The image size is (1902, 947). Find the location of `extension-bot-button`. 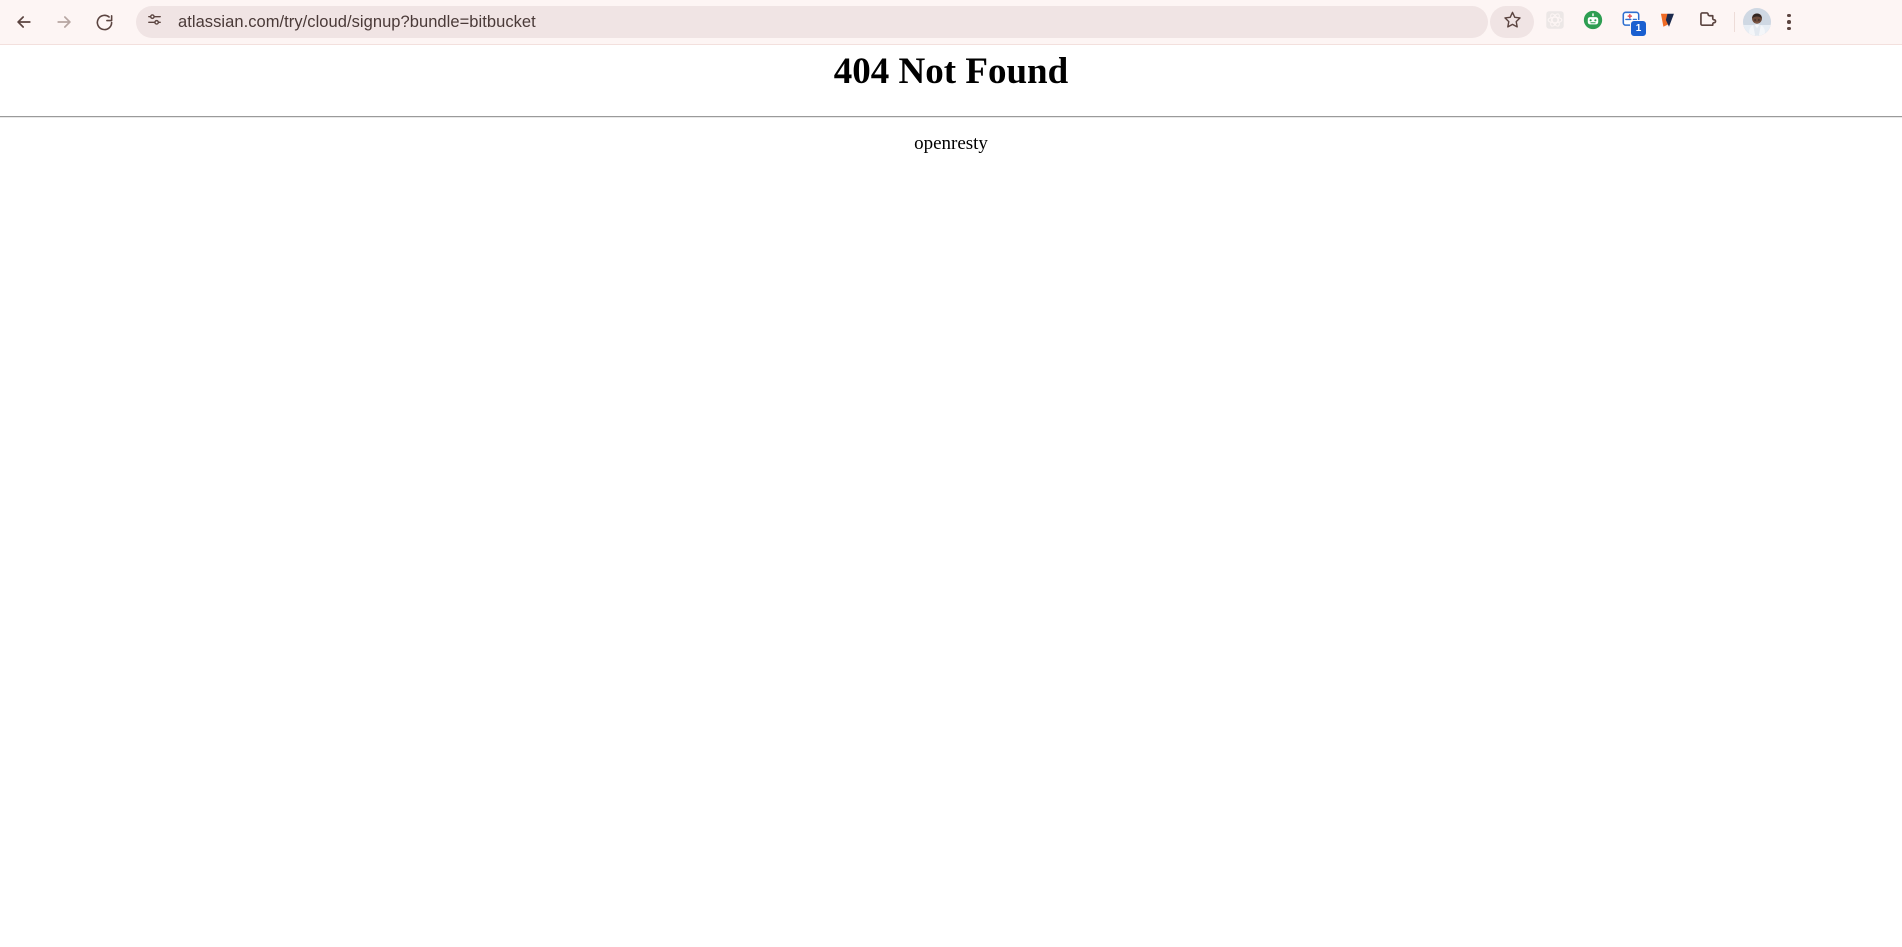

extension-bot-button is located at coordinates (1593, 22).